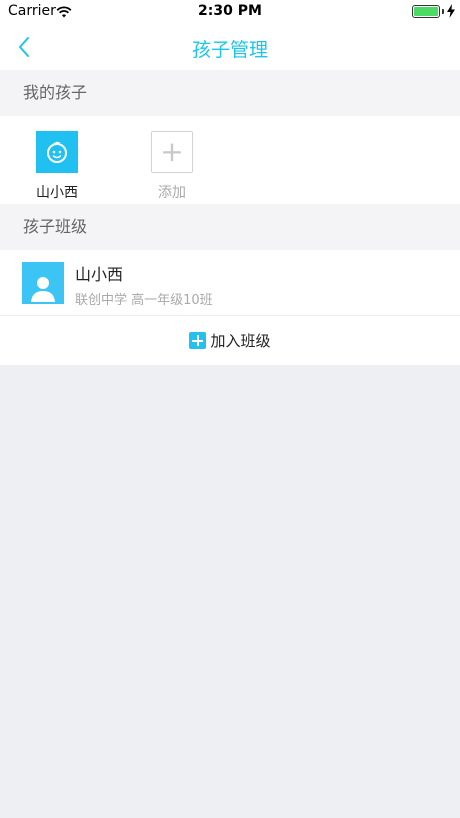 Image resolution: width=460 pixels, height=818 pixels. Describe the element at coordinates (451, 12) in the screenshot. I see `charging-icon` at that location.